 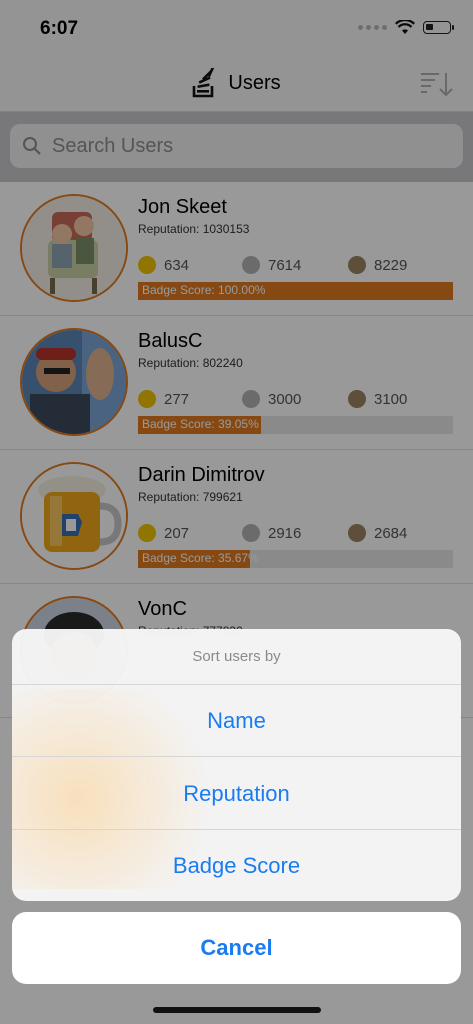 What do you see at coordinates (236, 657) in the screenshot?
I see `action-sheet-title: Sort users by` at bounding box center [236, 657].